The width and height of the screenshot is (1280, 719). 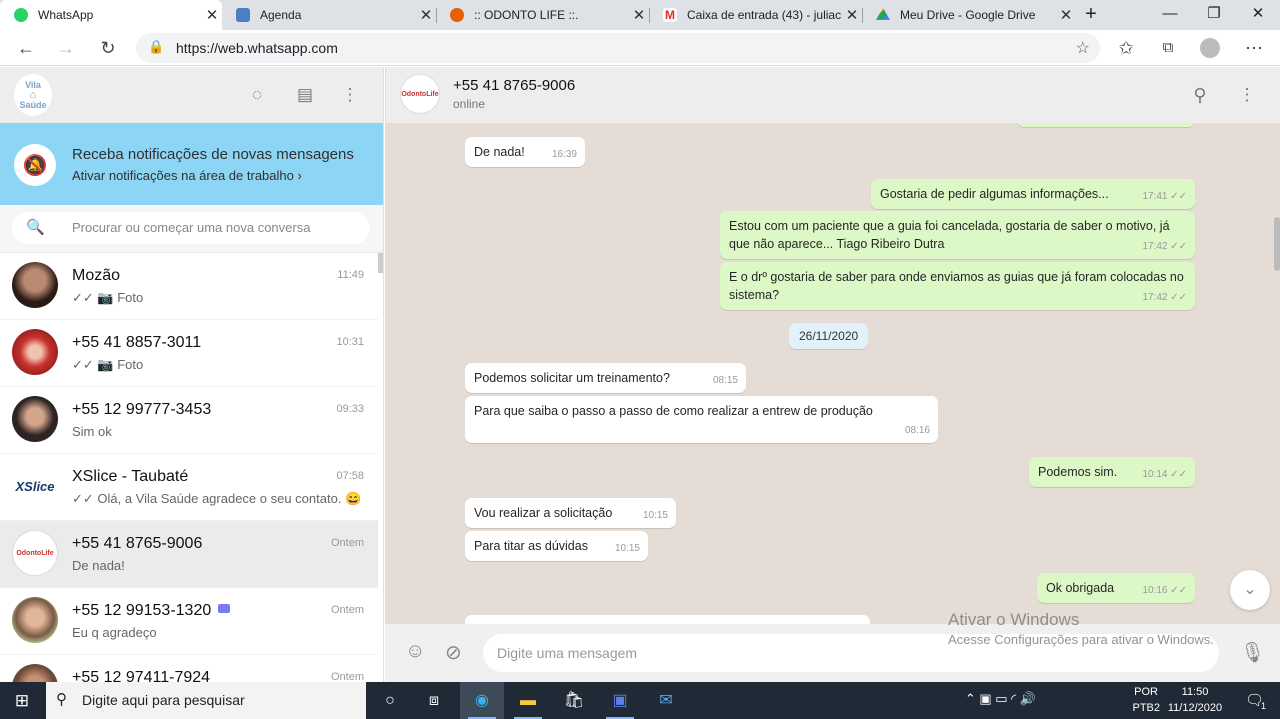 I want to click on status-icon: ◌, so click(x=257, y=95).